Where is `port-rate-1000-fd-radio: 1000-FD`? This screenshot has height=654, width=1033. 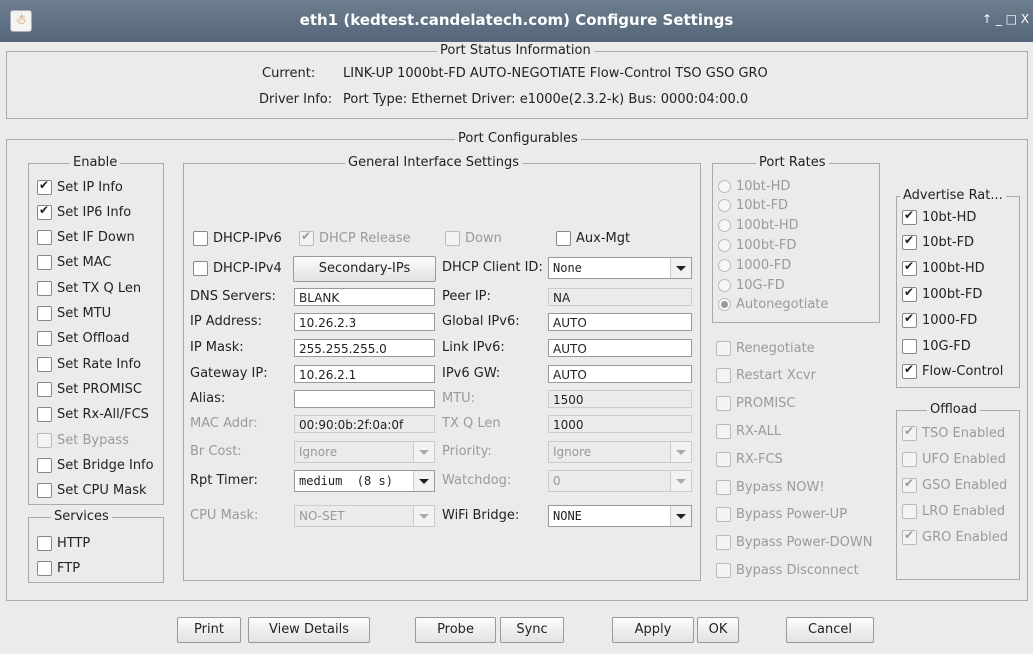
port-rate-1000-fd-radio: 1000-FD is located at coordinates (754, 265).